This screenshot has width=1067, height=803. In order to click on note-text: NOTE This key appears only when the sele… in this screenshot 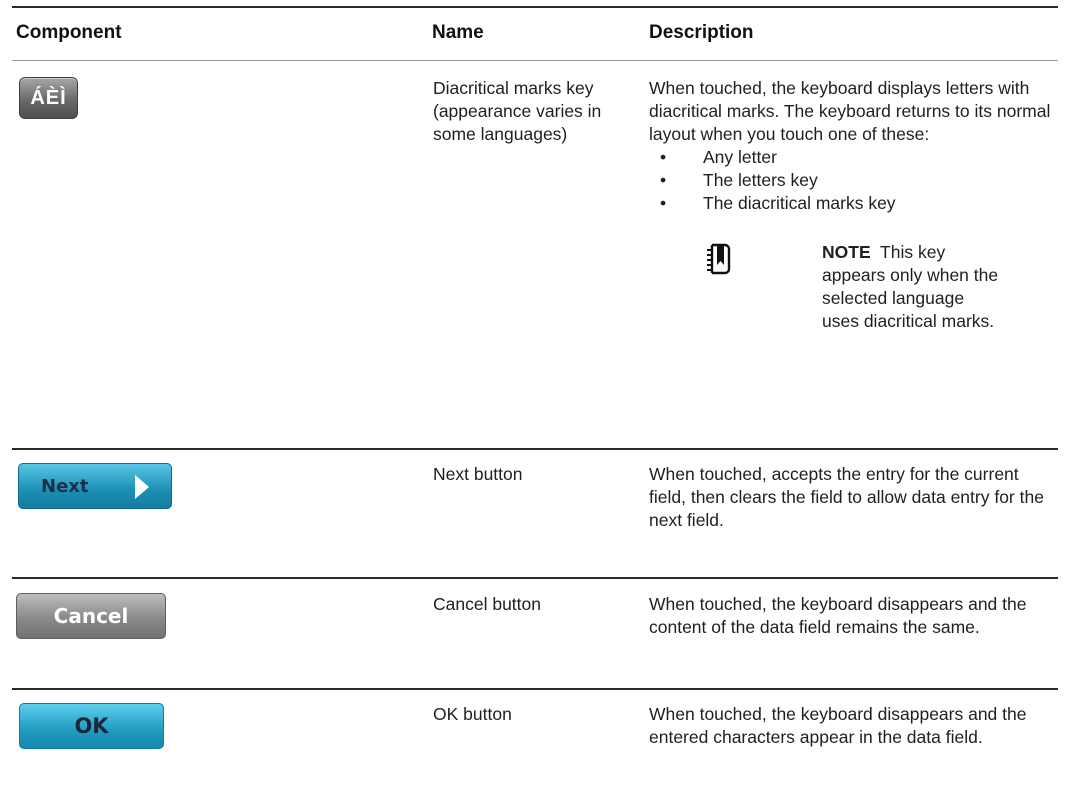, I will do `click(912, 287)`.